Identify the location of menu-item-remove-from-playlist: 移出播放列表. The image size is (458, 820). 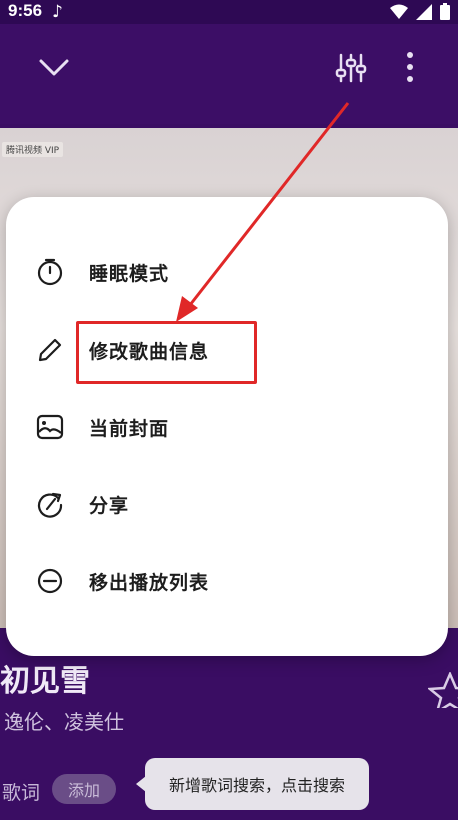
(227, 581).